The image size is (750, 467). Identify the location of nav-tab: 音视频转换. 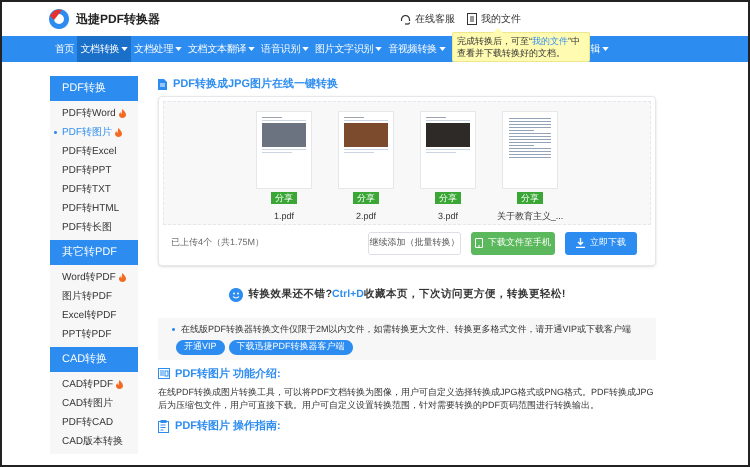
(417, 49).